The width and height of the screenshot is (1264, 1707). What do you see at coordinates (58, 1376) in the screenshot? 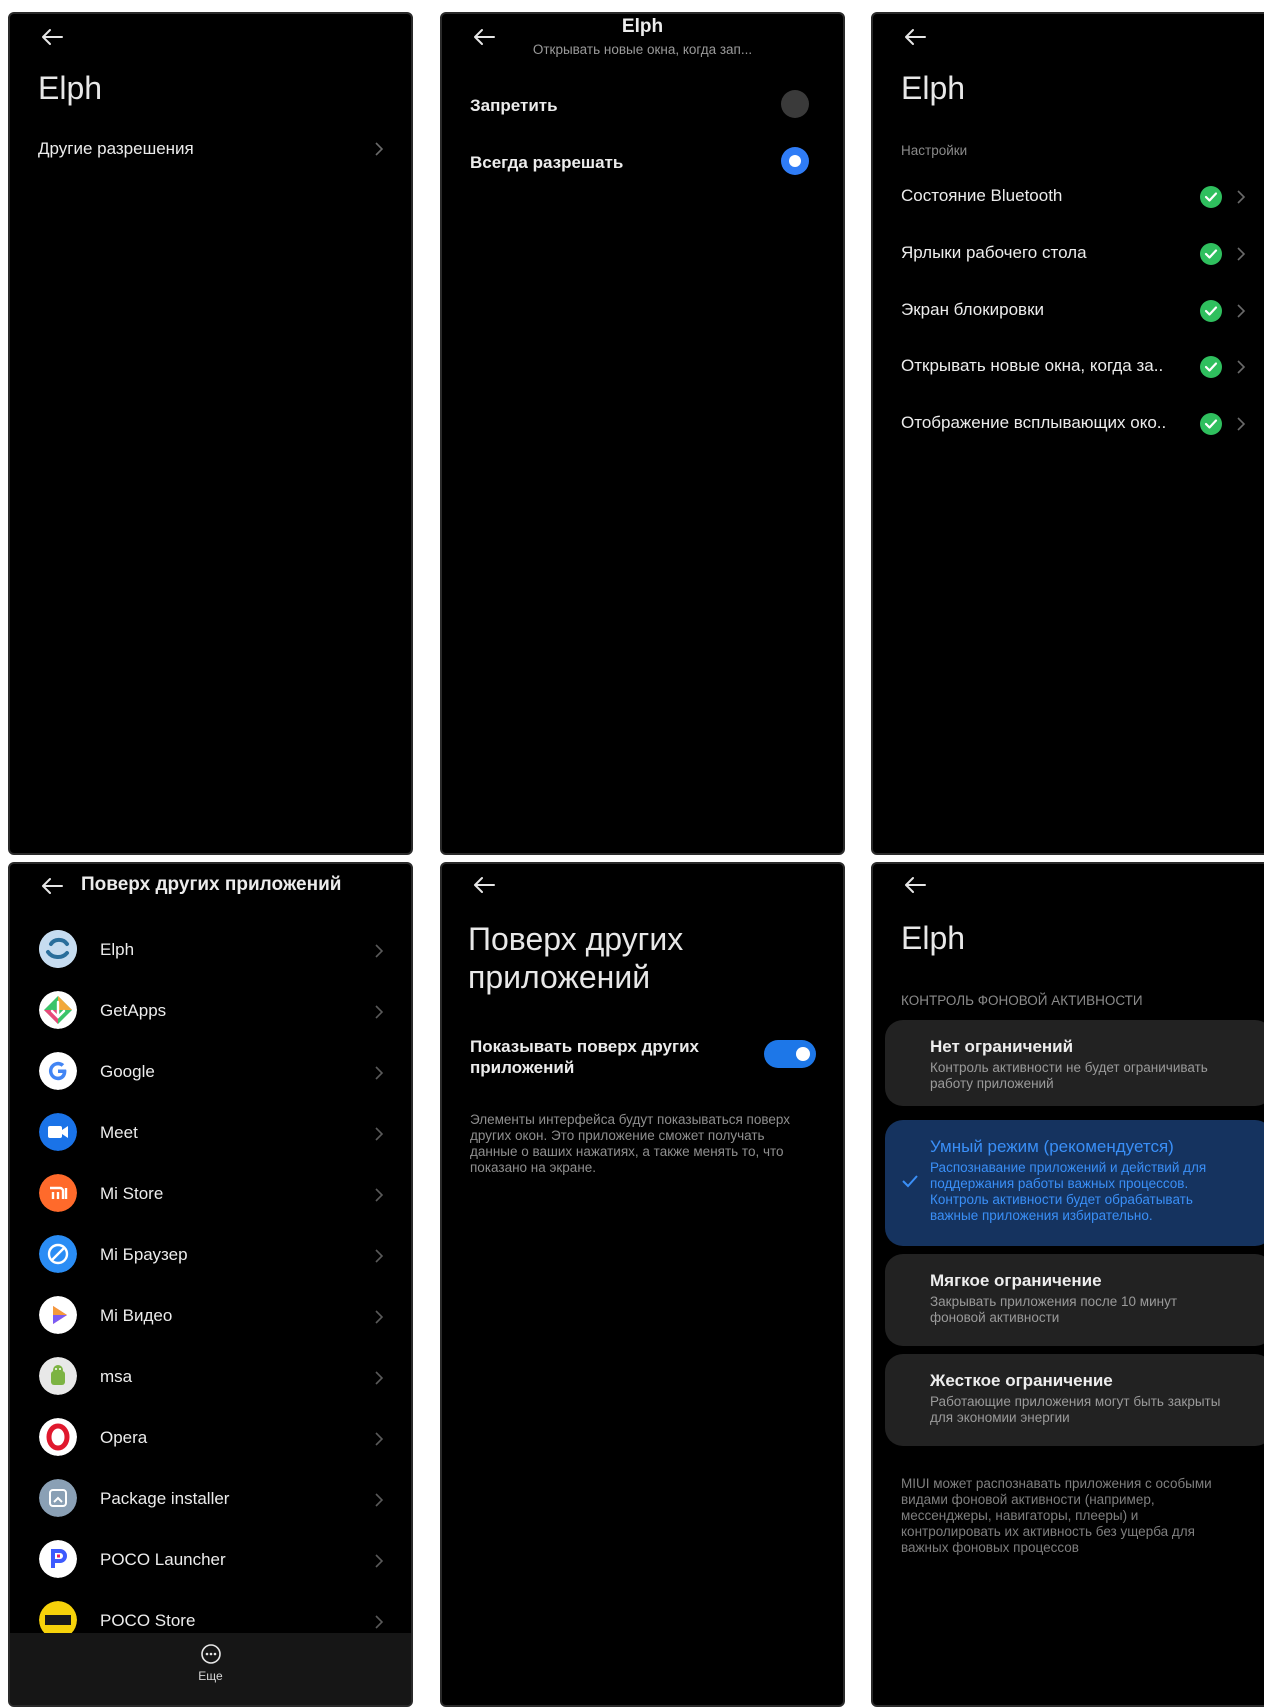
I see `msa-app-icon` at bounding box center [58, 1376].